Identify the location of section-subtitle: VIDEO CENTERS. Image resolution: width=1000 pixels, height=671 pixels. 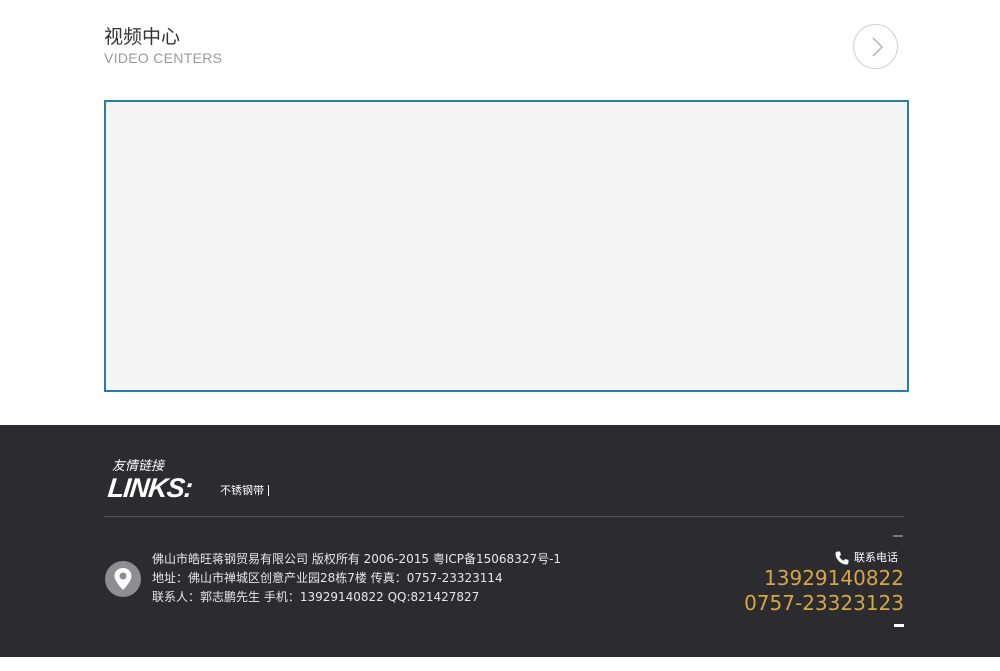
(163, 58).